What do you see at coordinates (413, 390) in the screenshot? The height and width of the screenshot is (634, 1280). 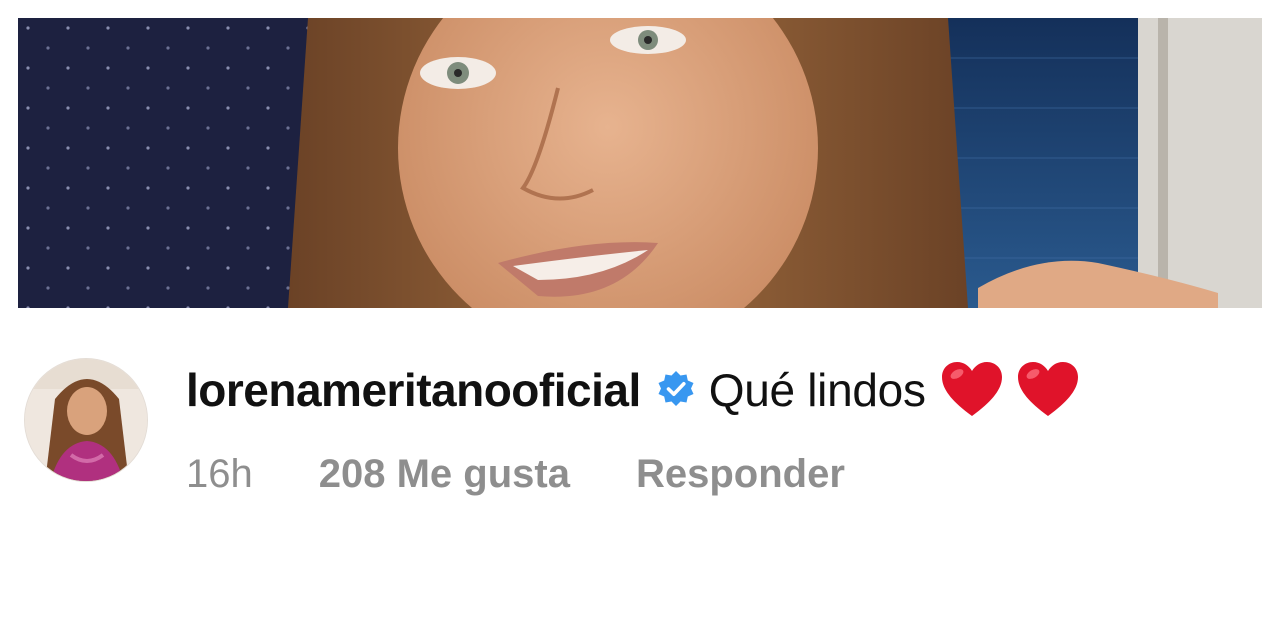 I see `username-link: lorenameritanooficial` at bounding box center [413, 390].